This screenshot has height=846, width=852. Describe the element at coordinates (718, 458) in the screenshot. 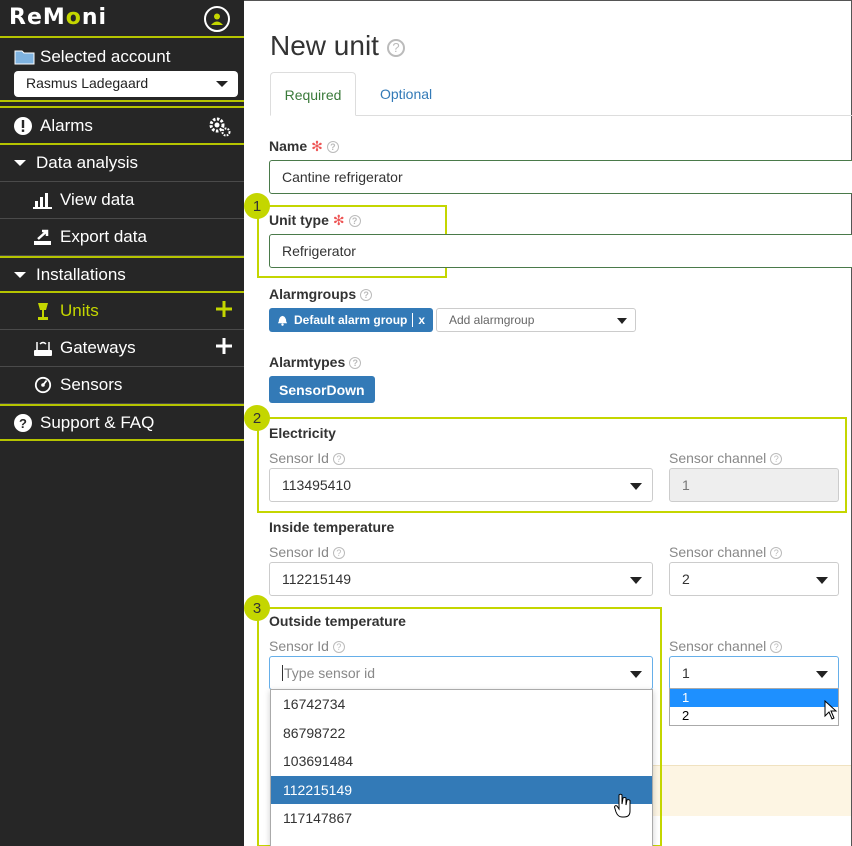

I see `sensor-channel-label-text: Sensor channel` at that location.